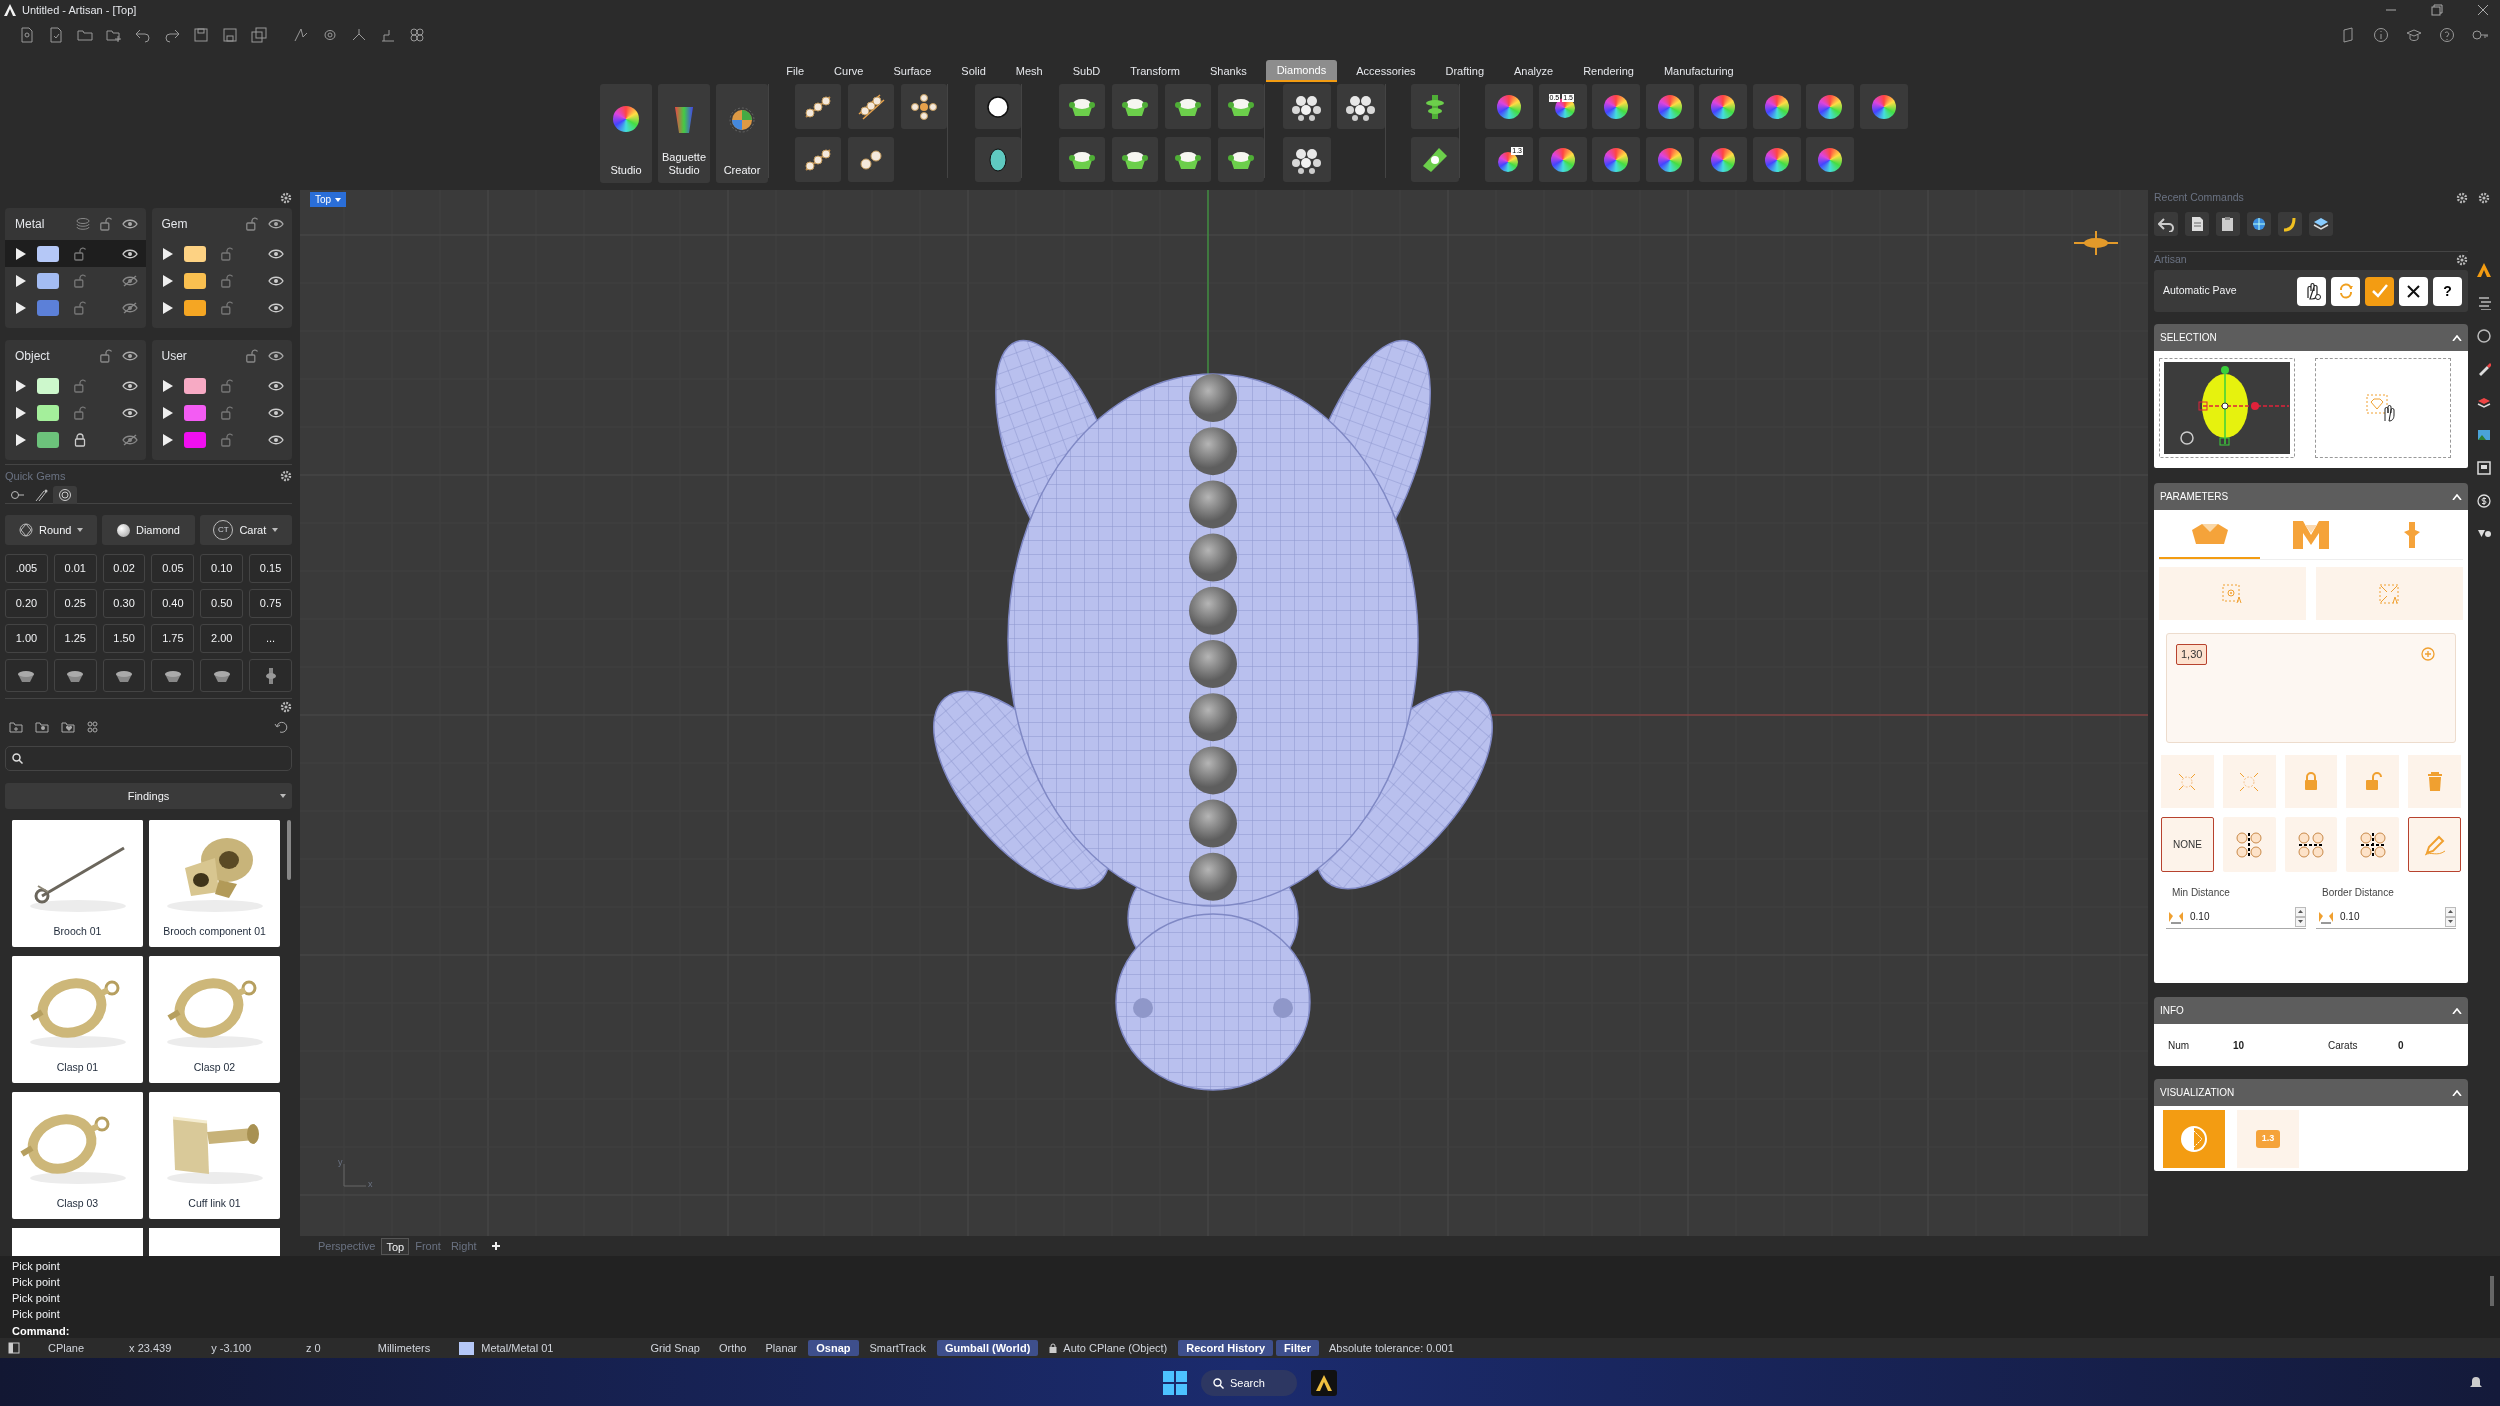  What do you see at coordinates (26, 603) in the screenshot?
I see `gem-size-button: 0.20` at bounding box center [26, 603].